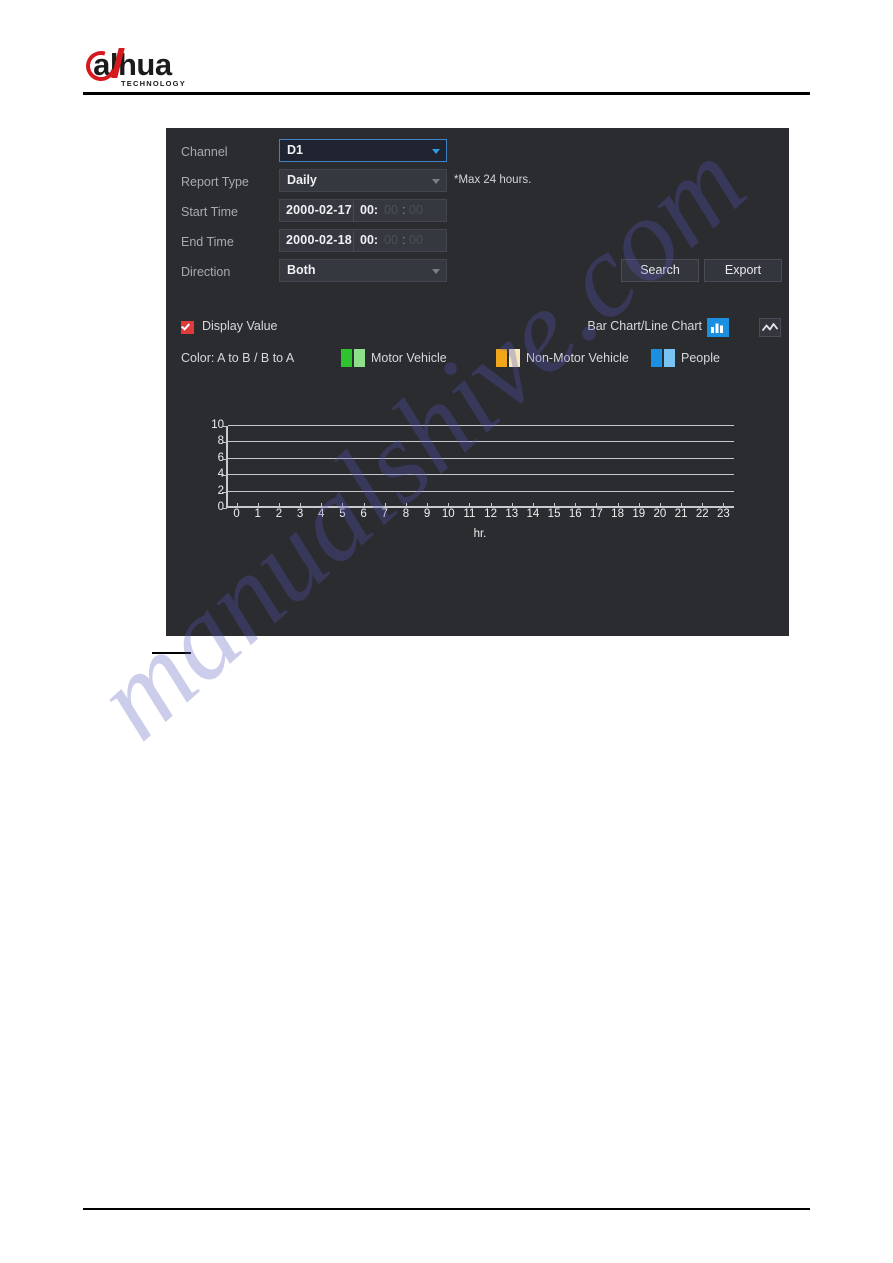 The height and width of the screenshot is (1263, 893). Describe the element at coordinates (446, 50) in the screenshot. I see `page-header: alhua TECHNOLOGY` at that location.